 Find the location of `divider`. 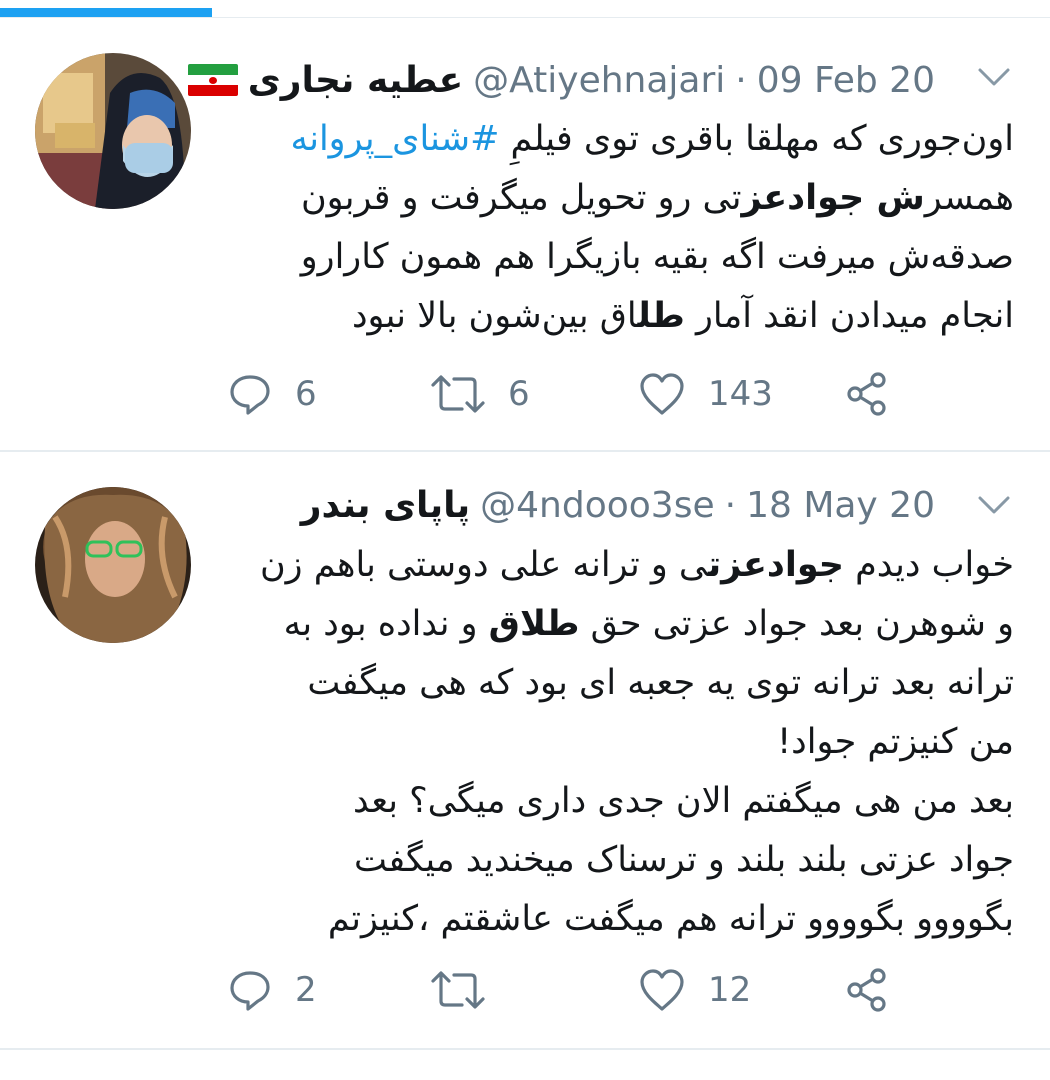

divider is located at coordinates (525, 1049).